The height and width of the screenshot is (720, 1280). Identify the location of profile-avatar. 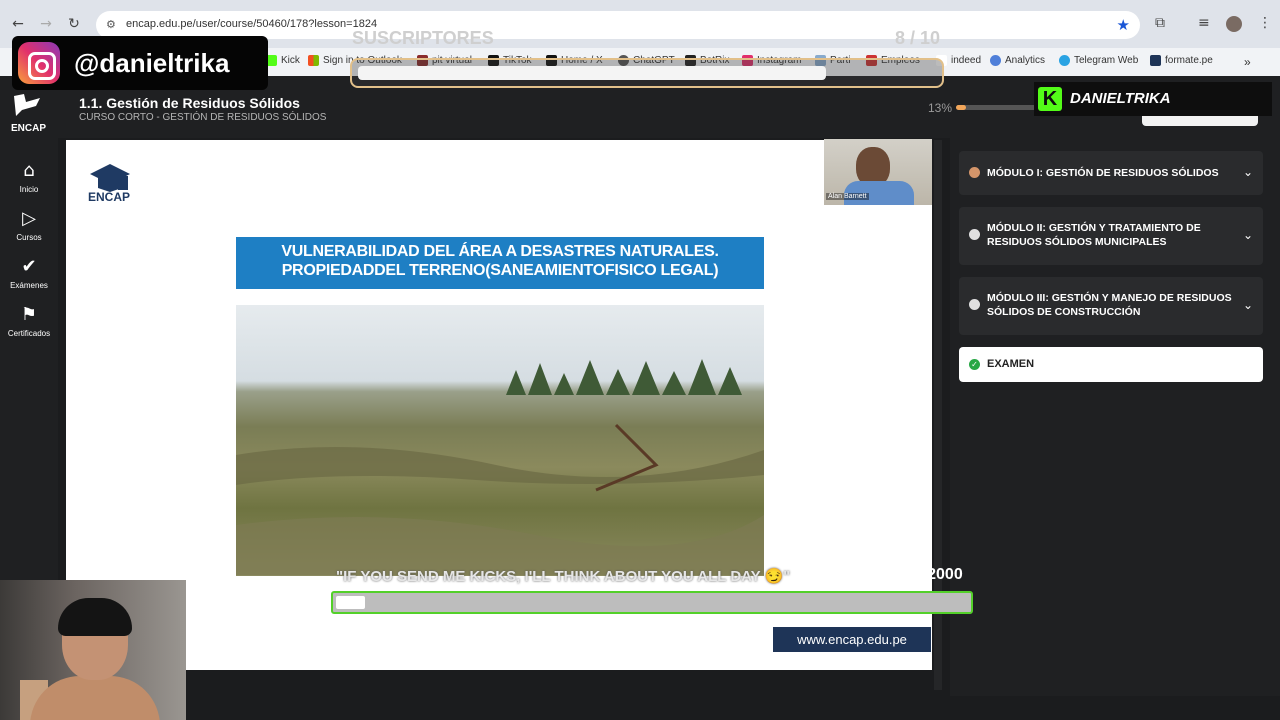
(1234, 24).